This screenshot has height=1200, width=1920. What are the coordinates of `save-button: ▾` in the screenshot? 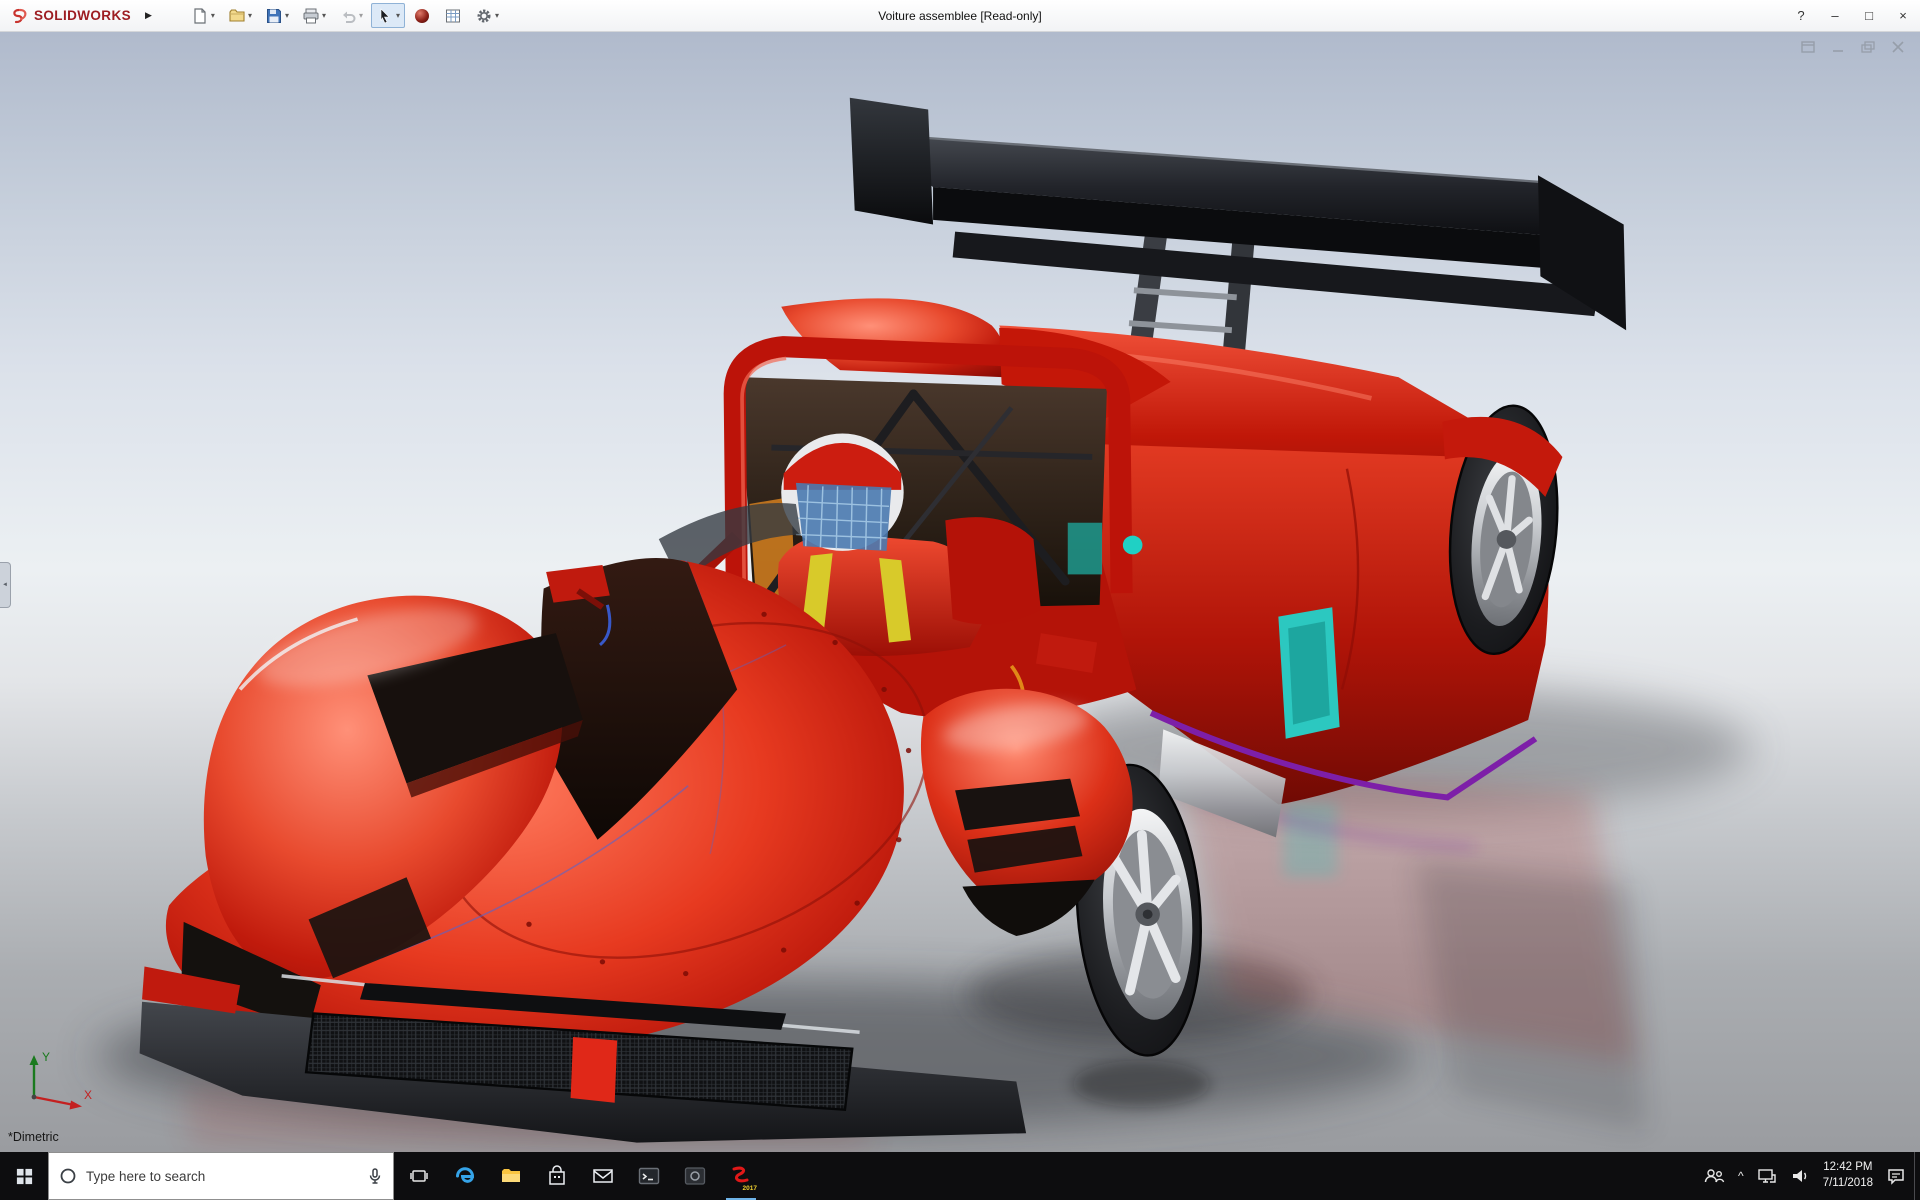 It's located at (277, 15).